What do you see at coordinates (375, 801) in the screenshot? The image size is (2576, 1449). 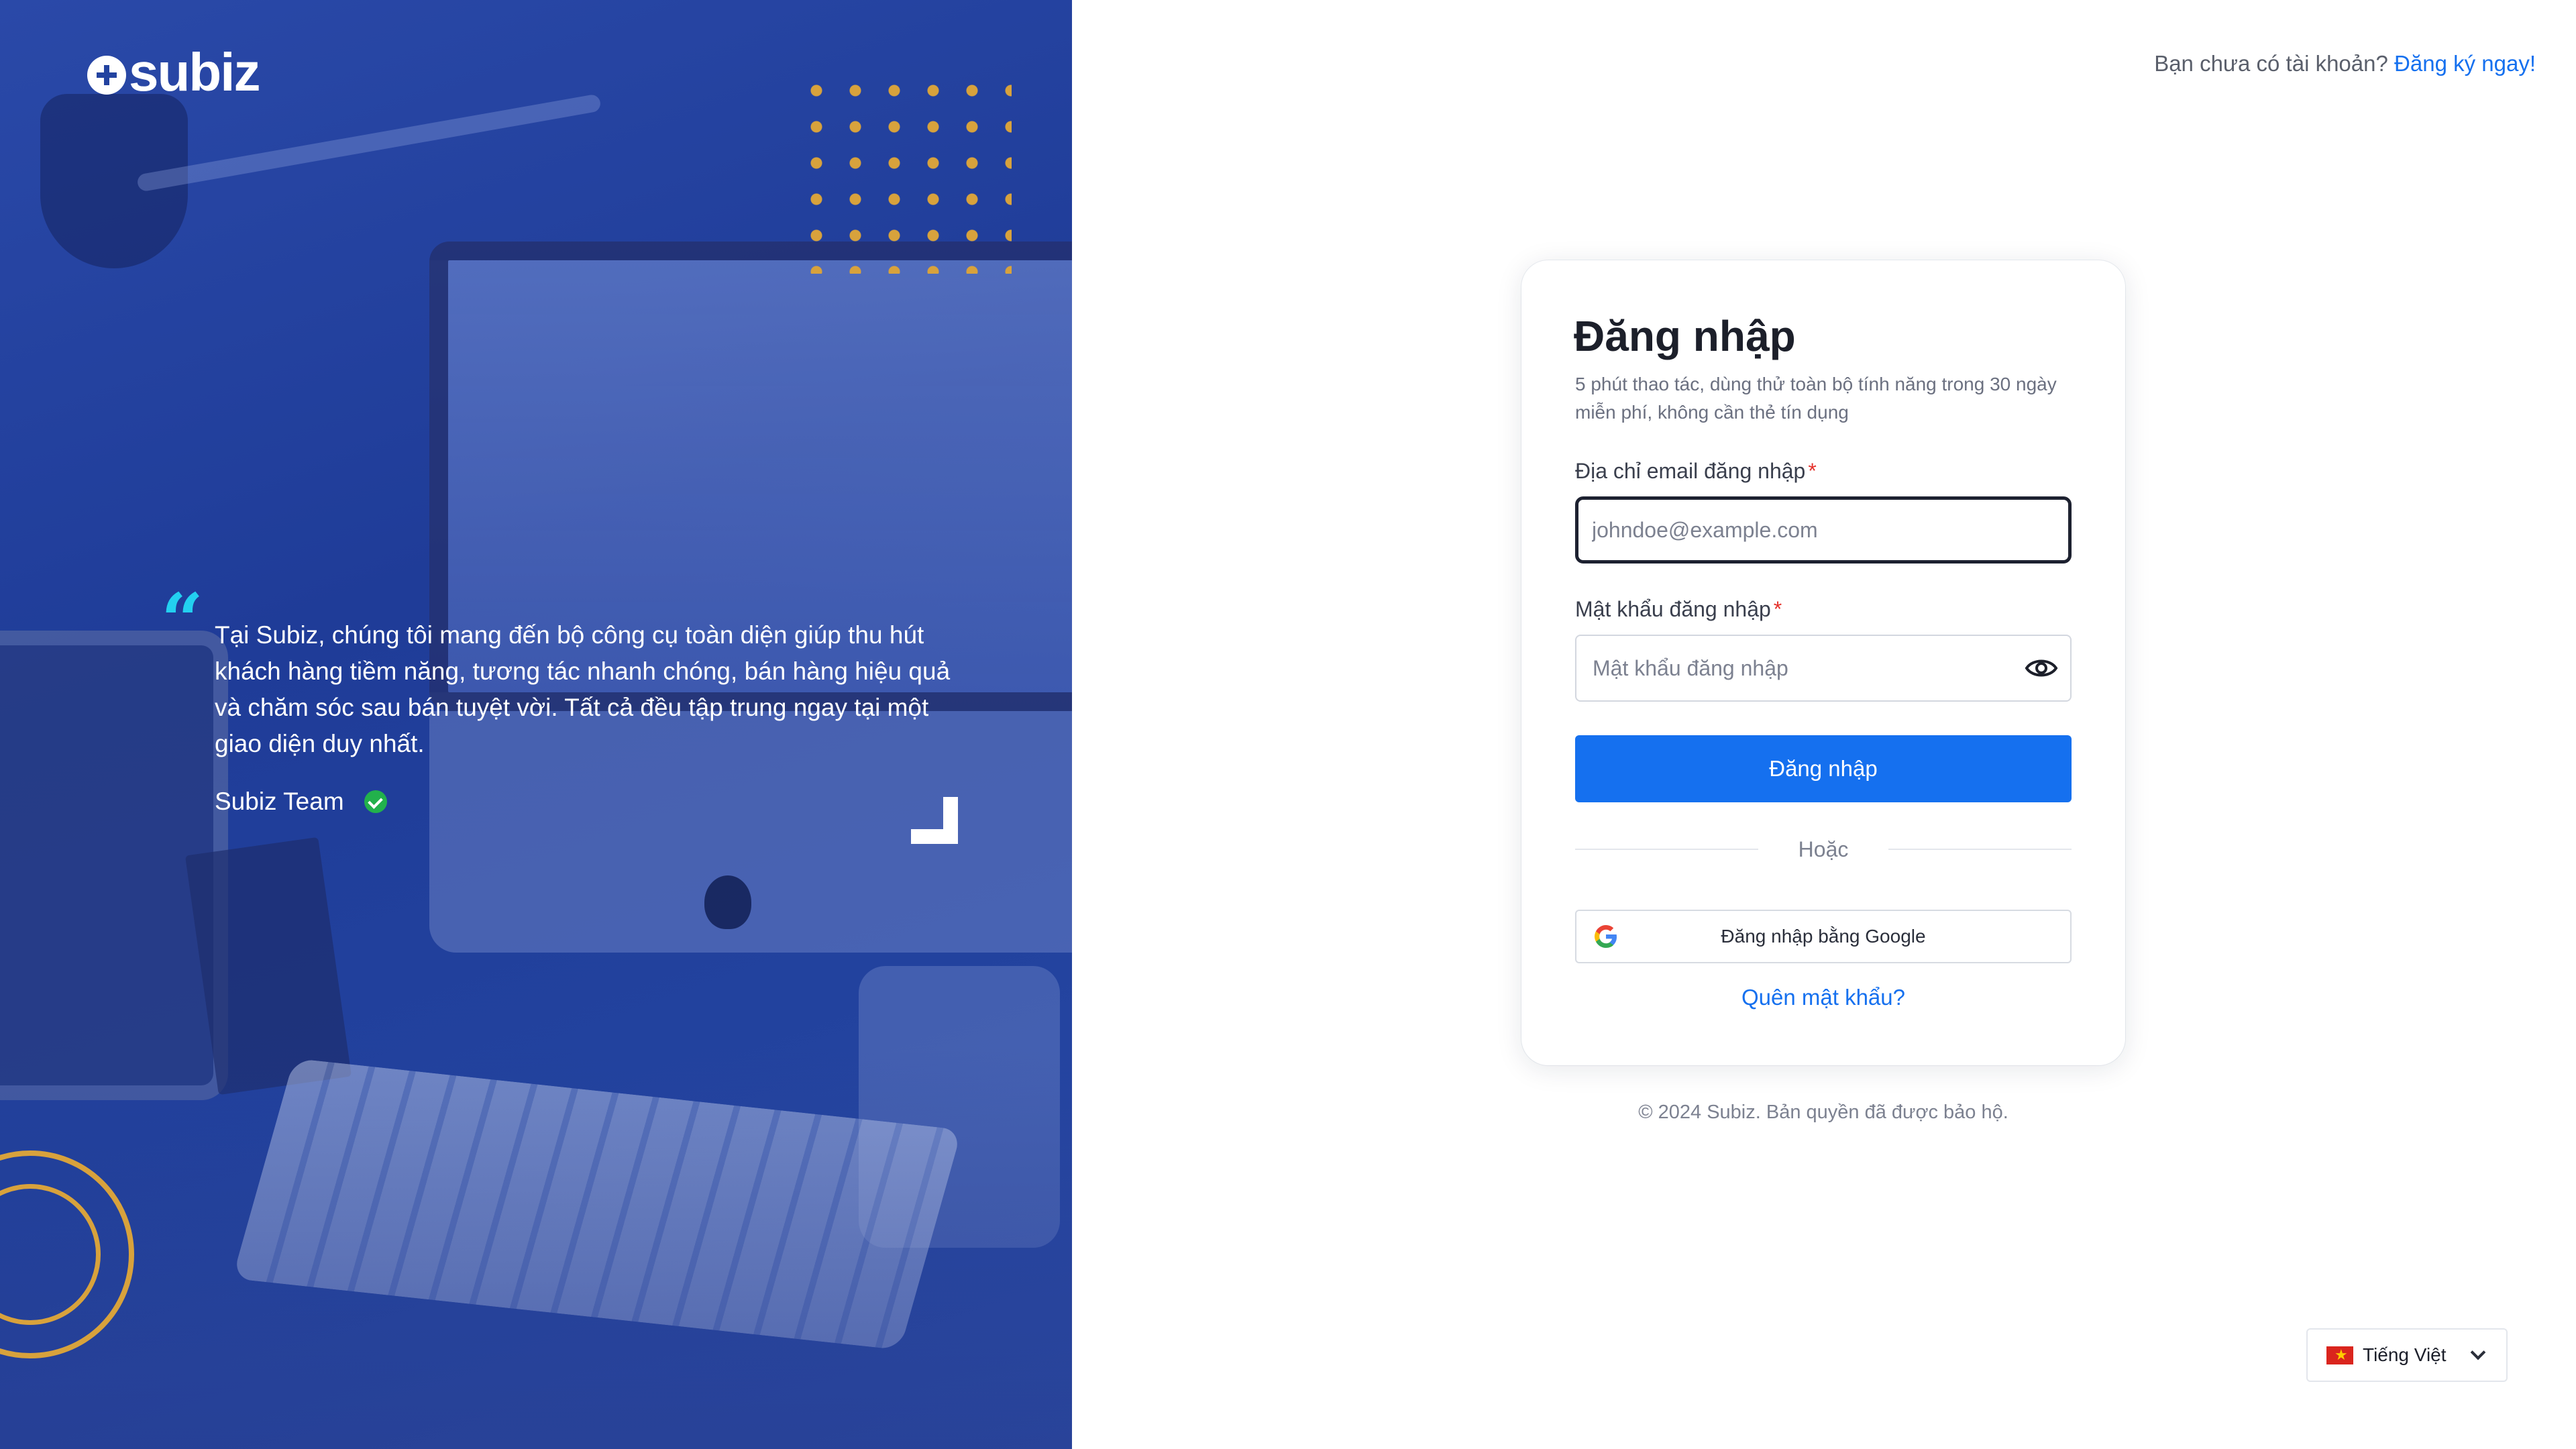 I see `verified-check-icon` at bounding box center [375, 801].